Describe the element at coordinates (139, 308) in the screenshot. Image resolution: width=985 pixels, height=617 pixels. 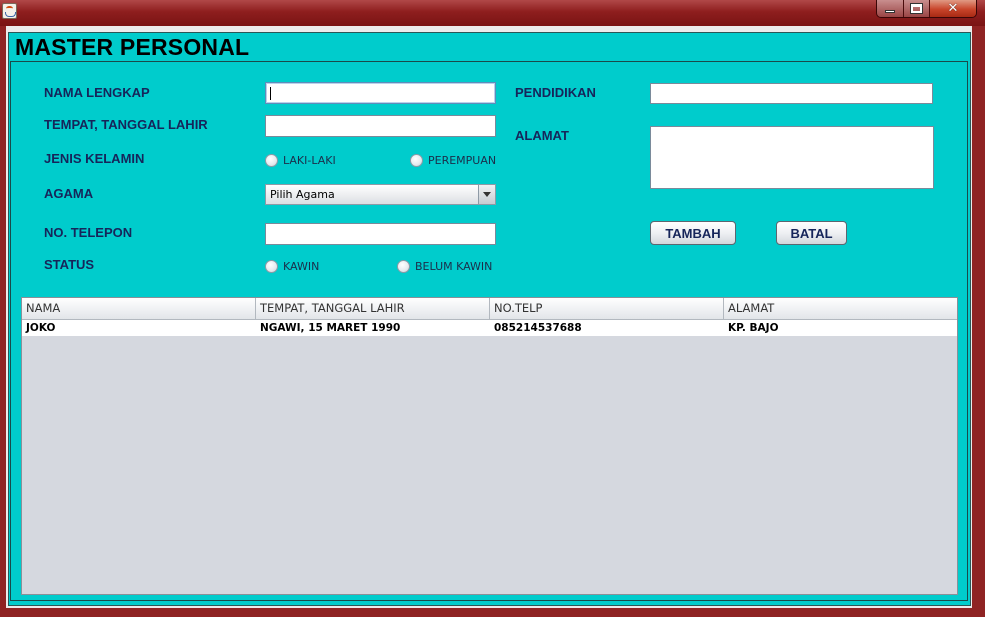
I see `column-header-nama: NAMA` at that location.